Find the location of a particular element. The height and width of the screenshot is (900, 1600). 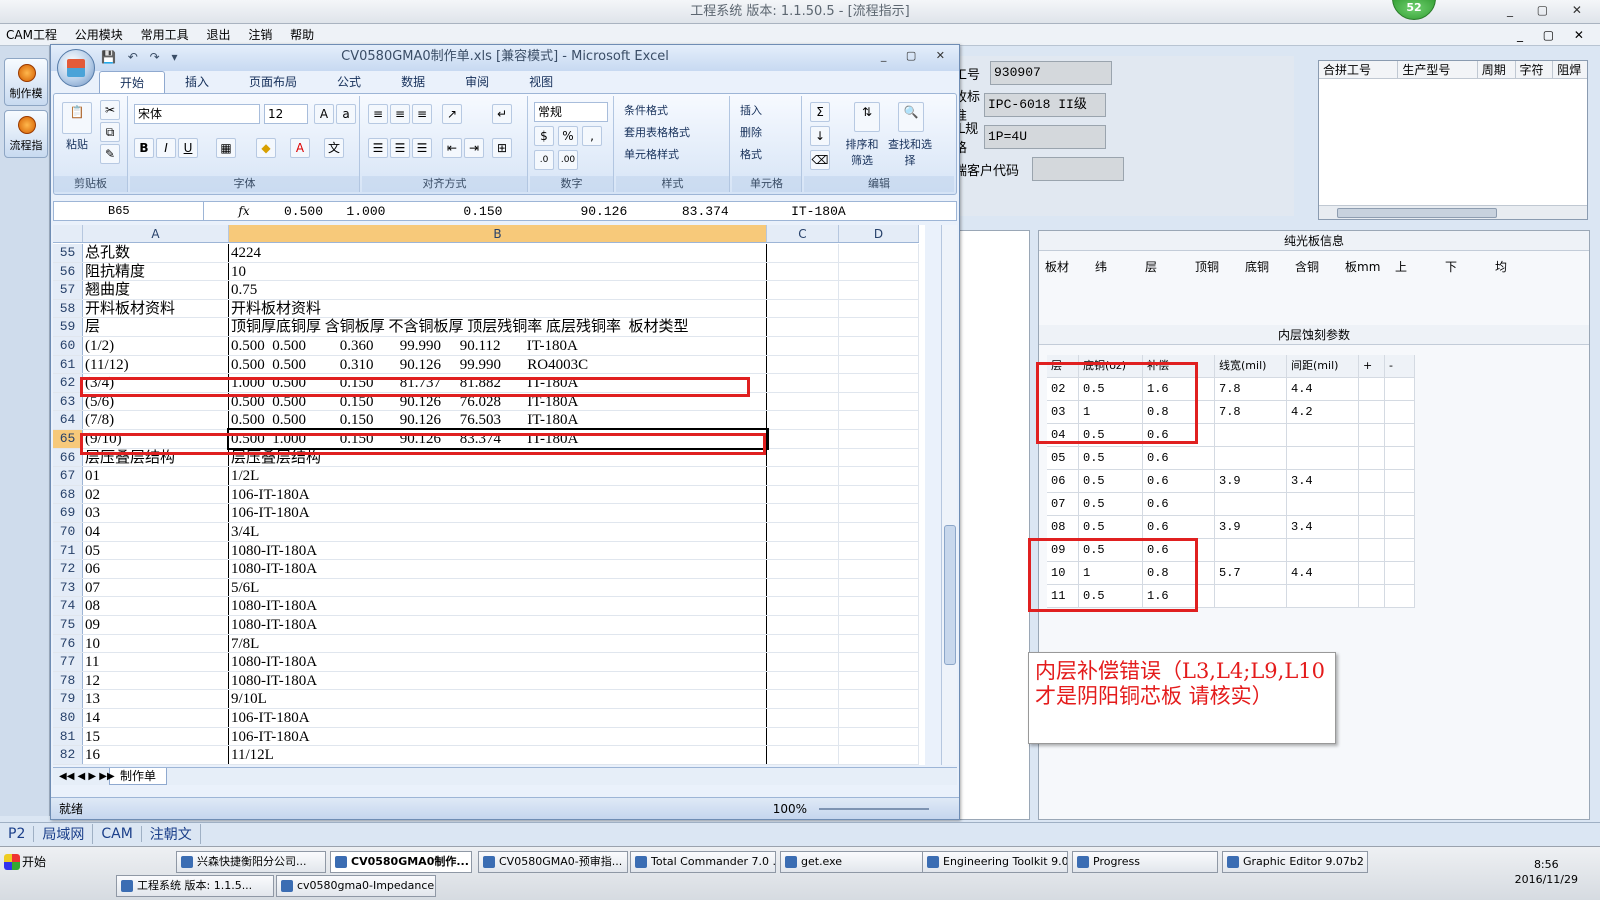

cell-b: 5/6L is located at coordinates (498, 587).